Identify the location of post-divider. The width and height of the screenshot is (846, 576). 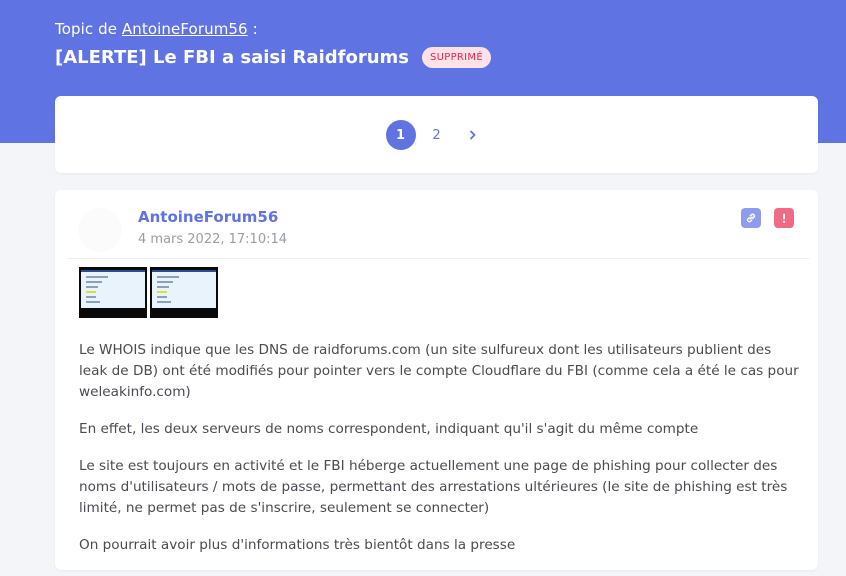
(438, 258).